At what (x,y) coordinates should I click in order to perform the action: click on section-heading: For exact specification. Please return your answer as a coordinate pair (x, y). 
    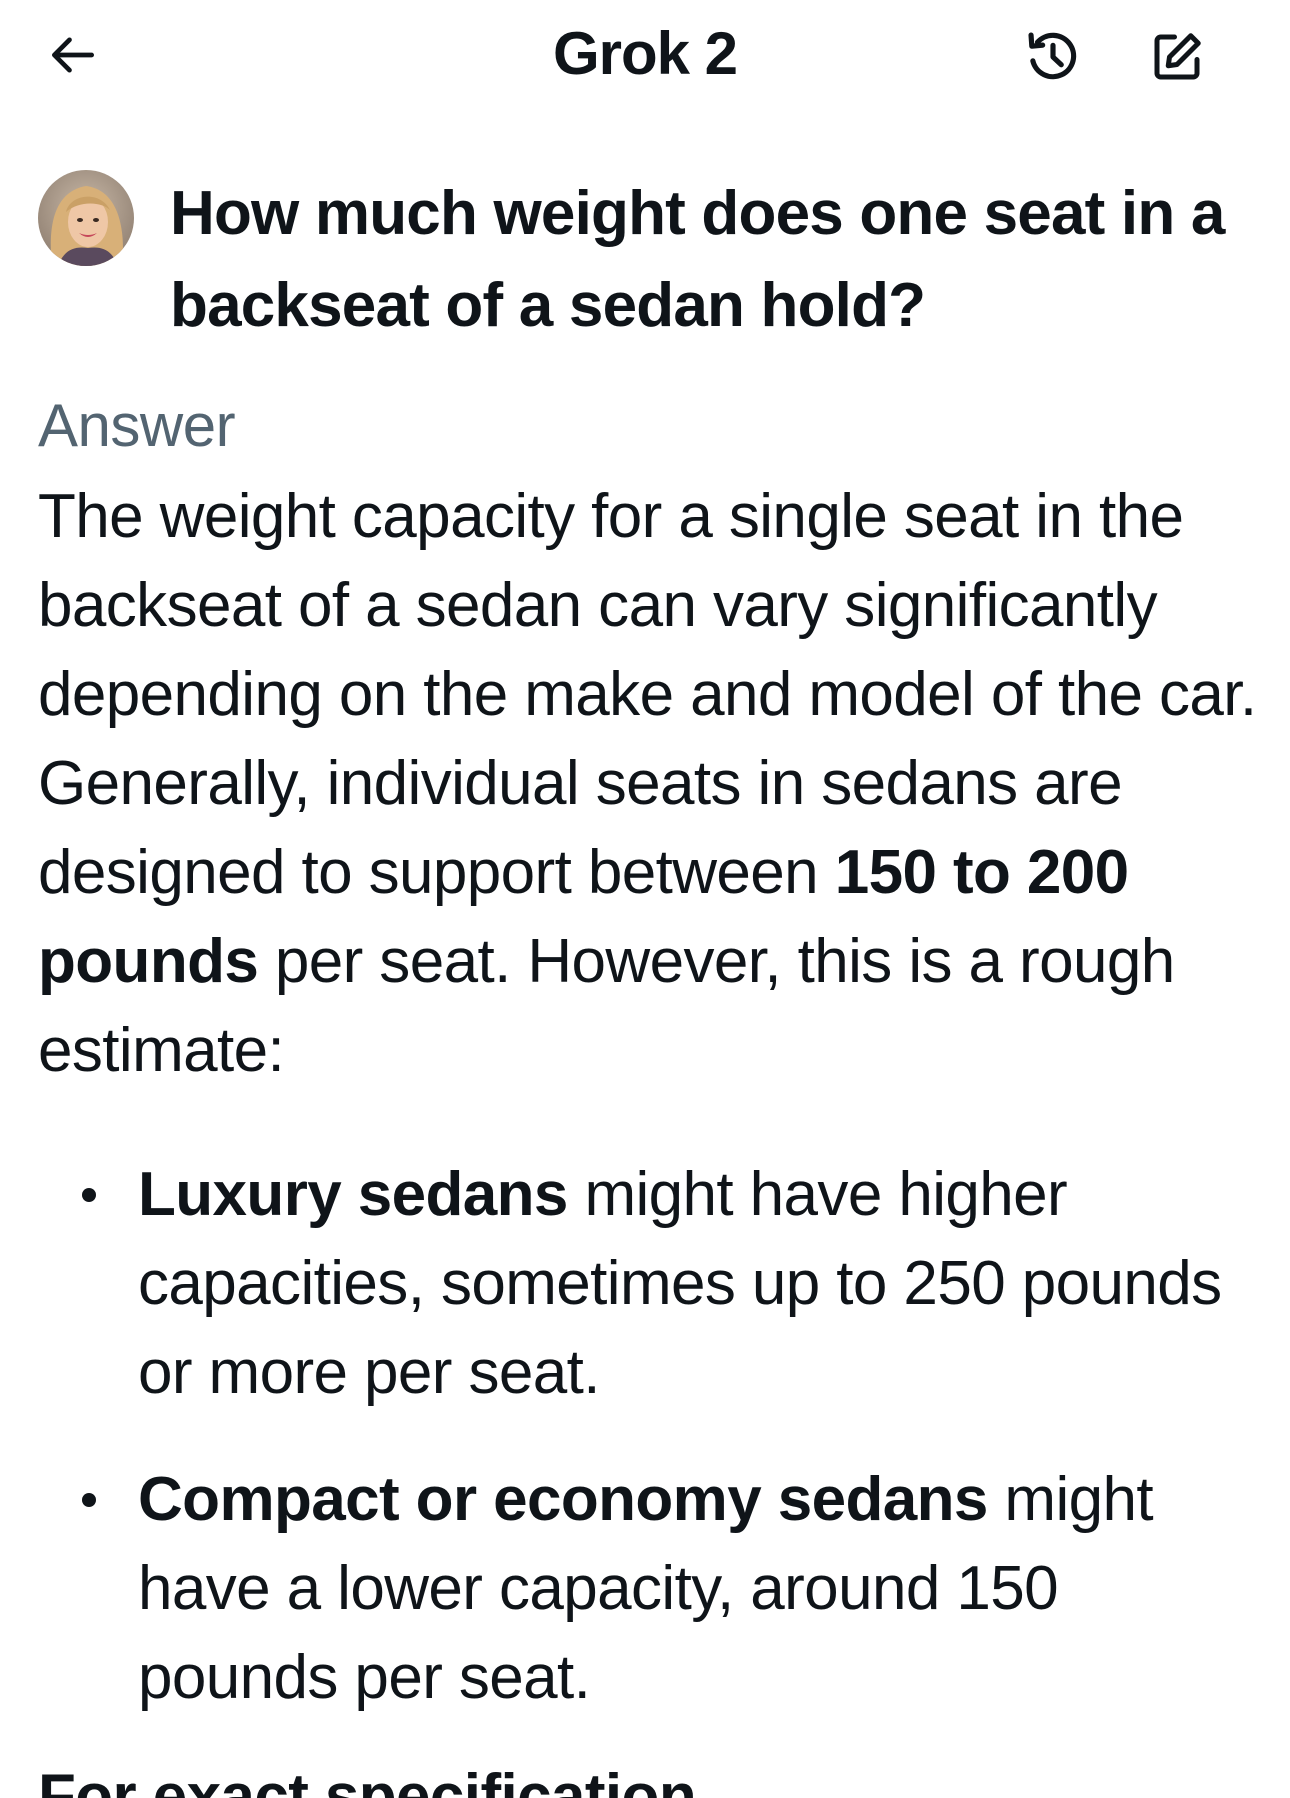
    Looking at the image, I should click on (367, 1780).